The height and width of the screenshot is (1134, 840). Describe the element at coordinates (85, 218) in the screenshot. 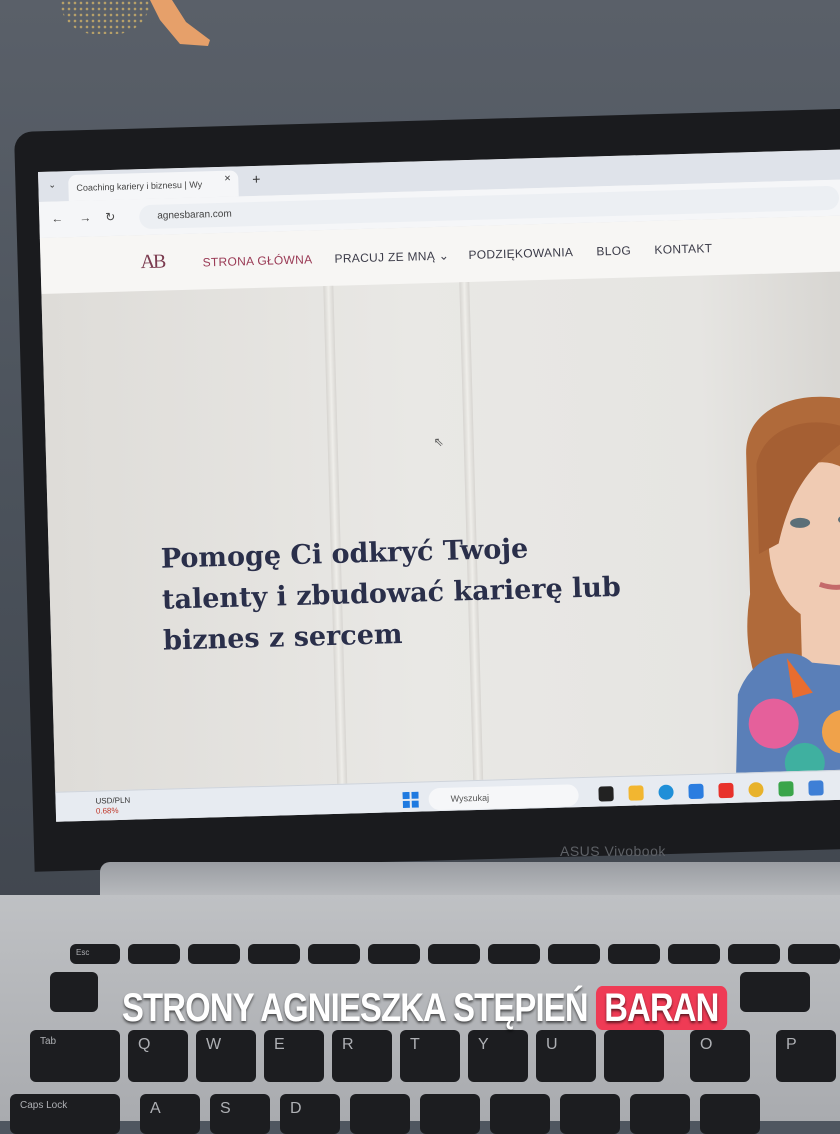

I see `forward-arrow-icon: →` at that location.